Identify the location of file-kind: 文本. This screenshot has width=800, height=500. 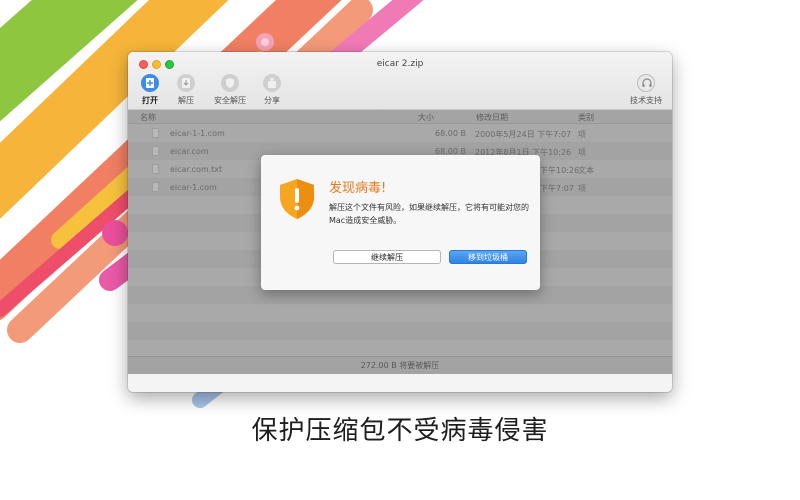
(586, 170).